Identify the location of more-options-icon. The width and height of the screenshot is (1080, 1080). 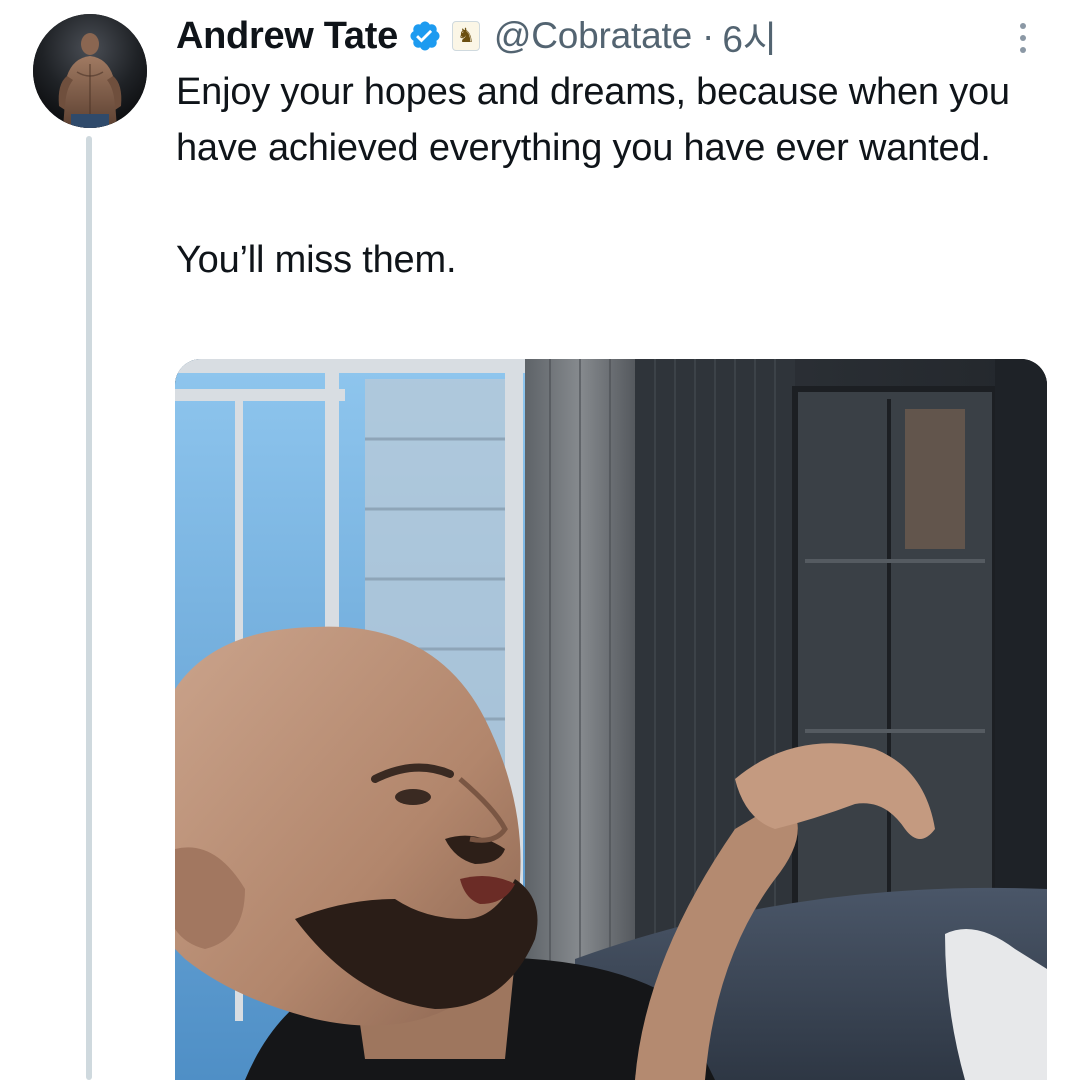
(1023, 38).